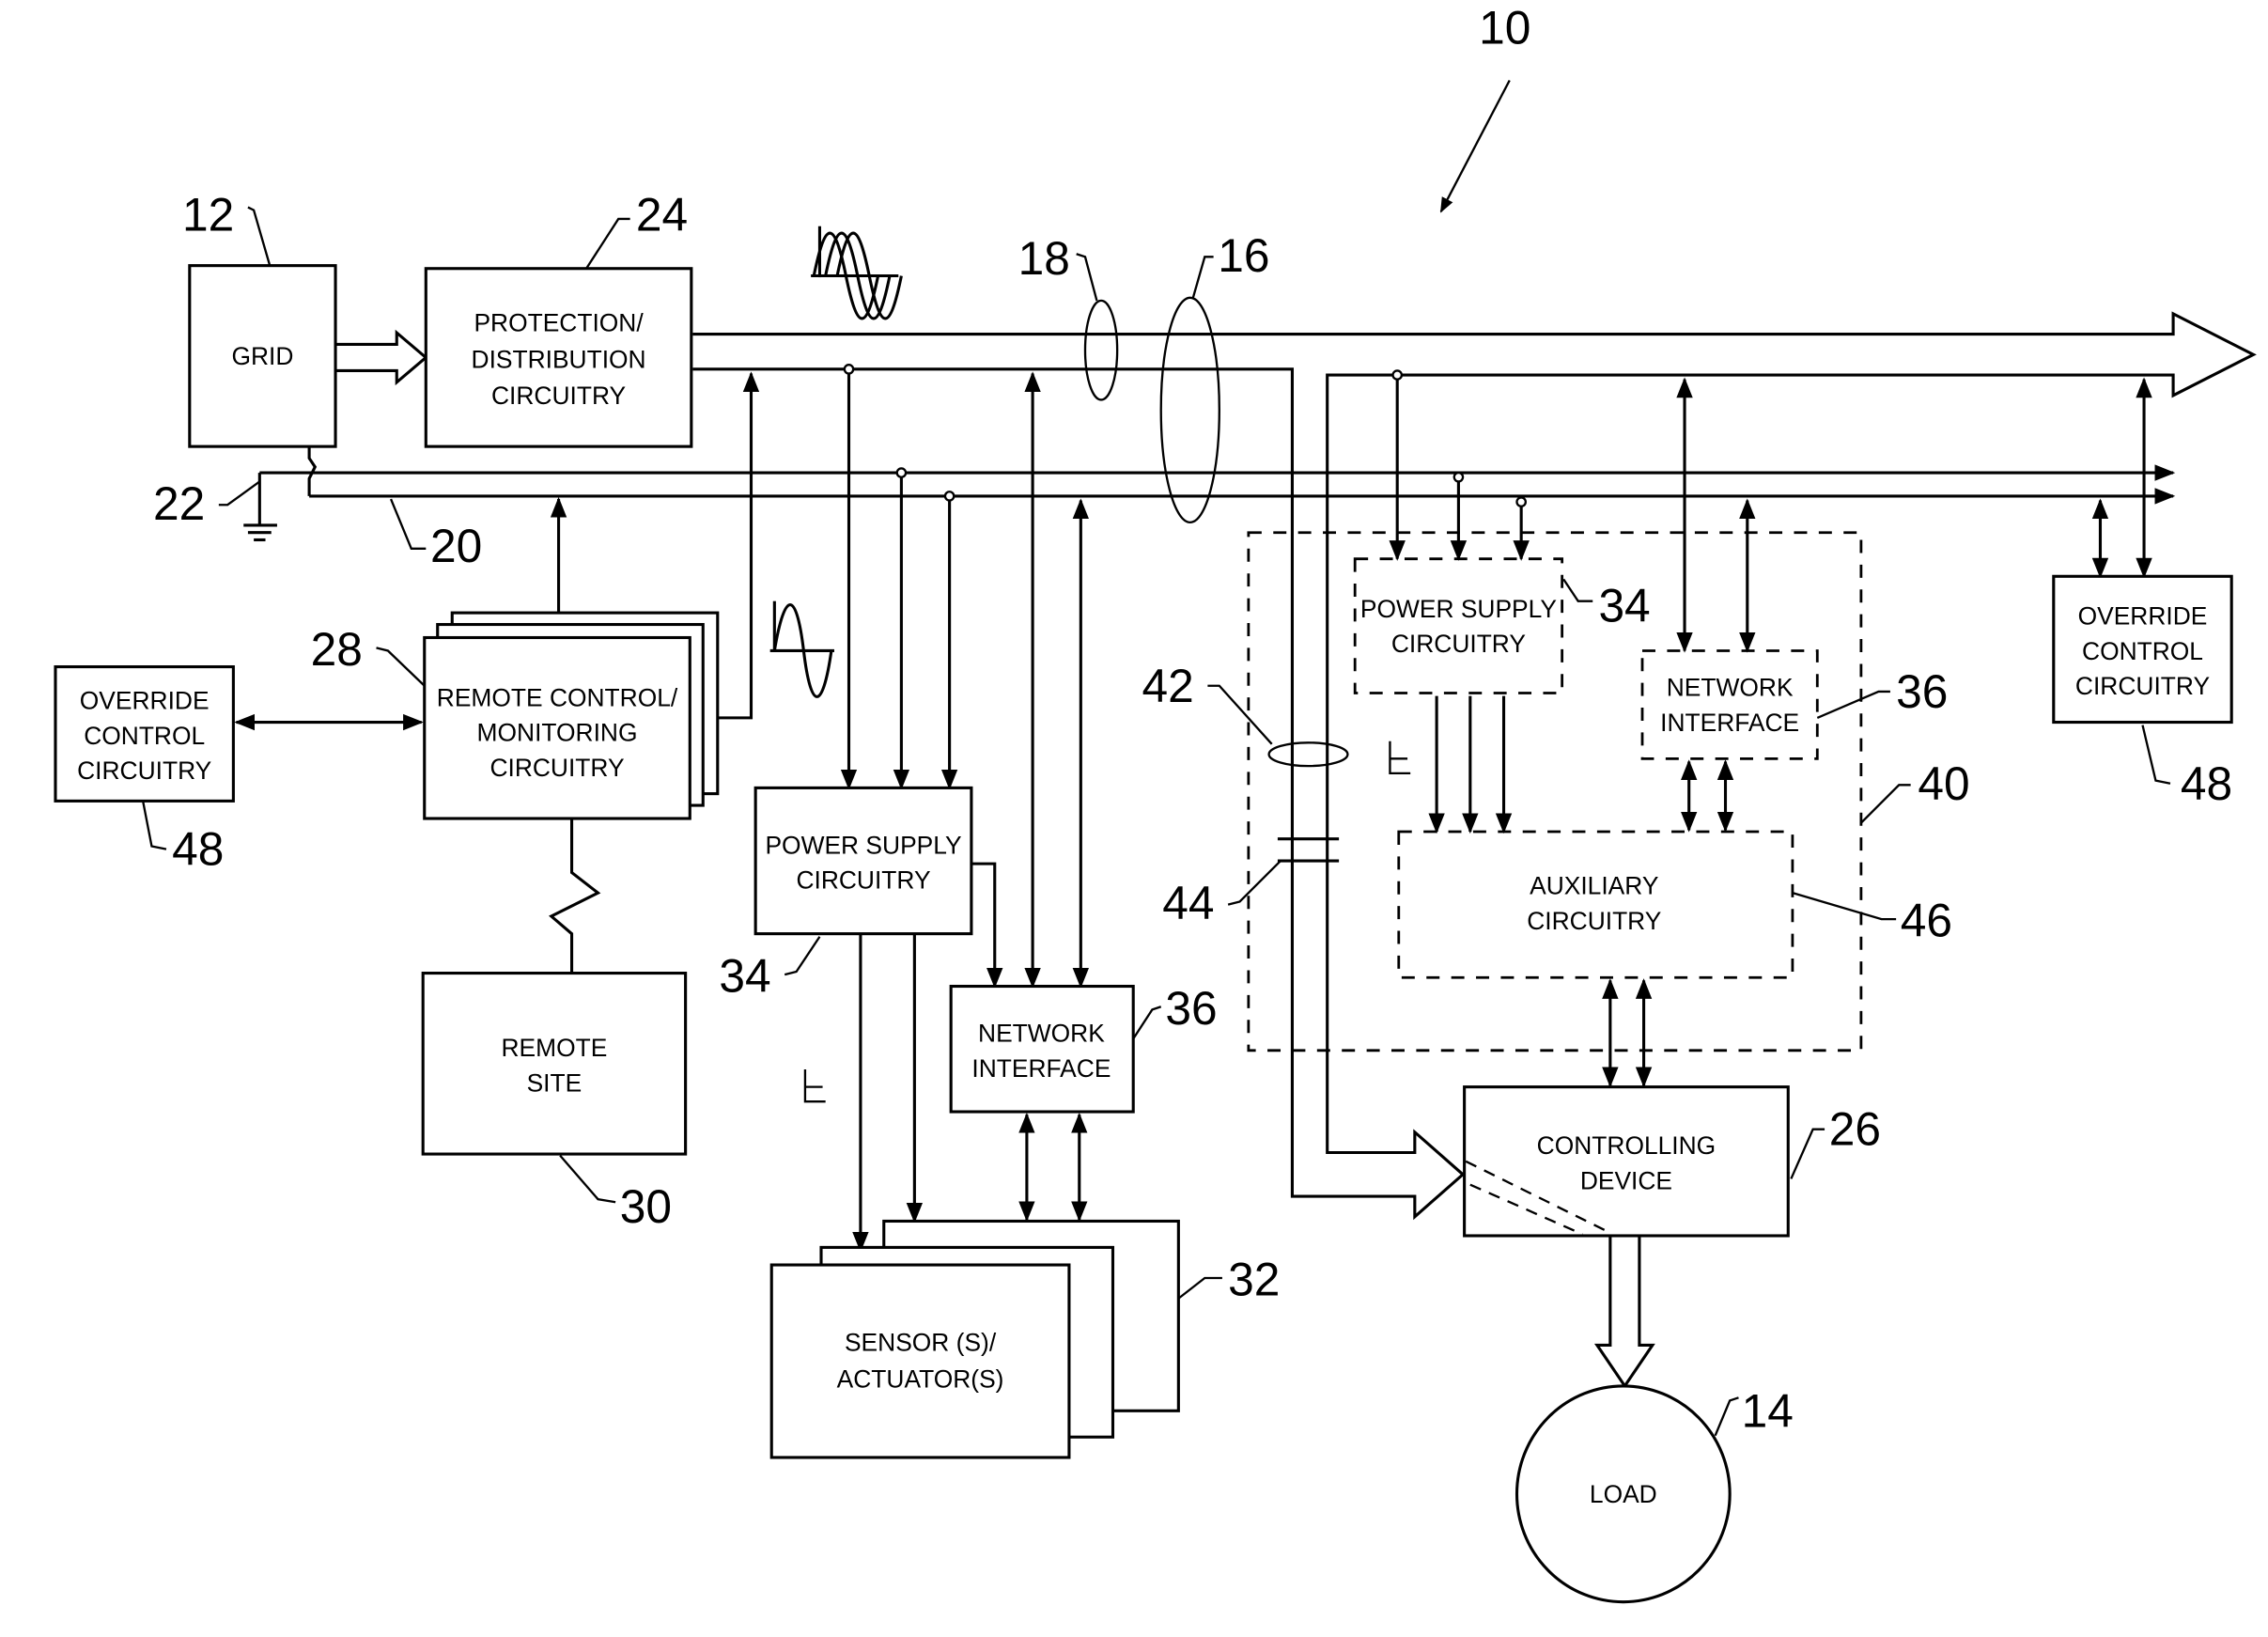 This screenshot has height=1637, width=2268. What do you see at coordinates (555, 1048) in the screenshot?
I see `svg-text: REMOTE` at bounding box center [555, 1048].